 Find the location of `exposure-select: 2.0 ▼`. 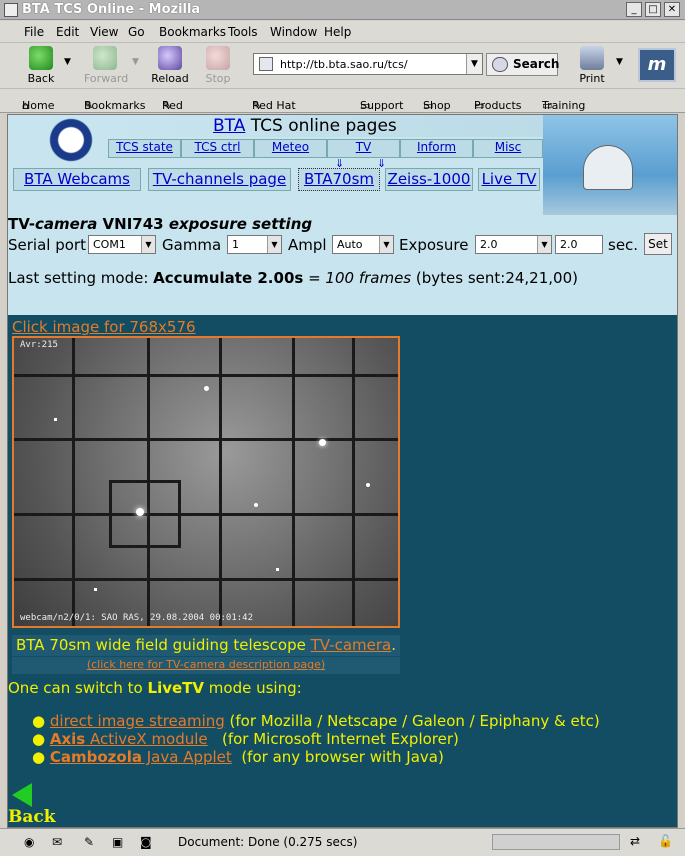

exposure-select: 2.0 ▼ is located at coordinates (513, 244).